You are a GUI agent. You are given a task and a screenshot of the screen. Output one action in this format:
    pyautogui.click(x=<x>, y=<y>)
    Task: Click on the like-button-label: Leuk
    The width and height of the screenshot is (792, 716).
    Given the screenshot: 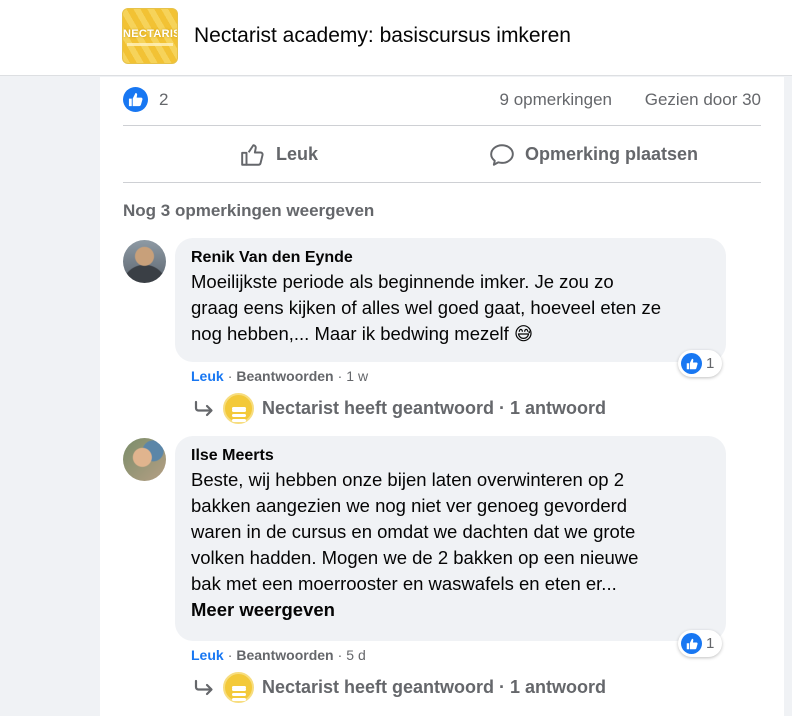 What is the action you would take?
    pyautogui.click(x=297, y=154)
    